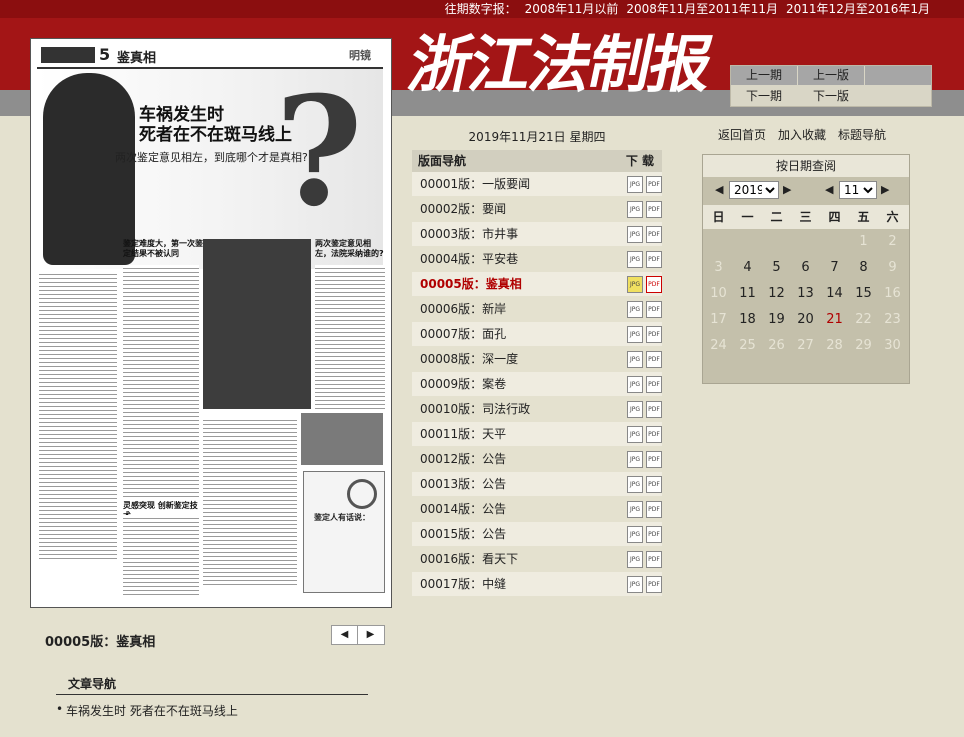 The image size is (964, 737). I want to click on page-nav-link: 00009版：案卷, so click(463, 384).